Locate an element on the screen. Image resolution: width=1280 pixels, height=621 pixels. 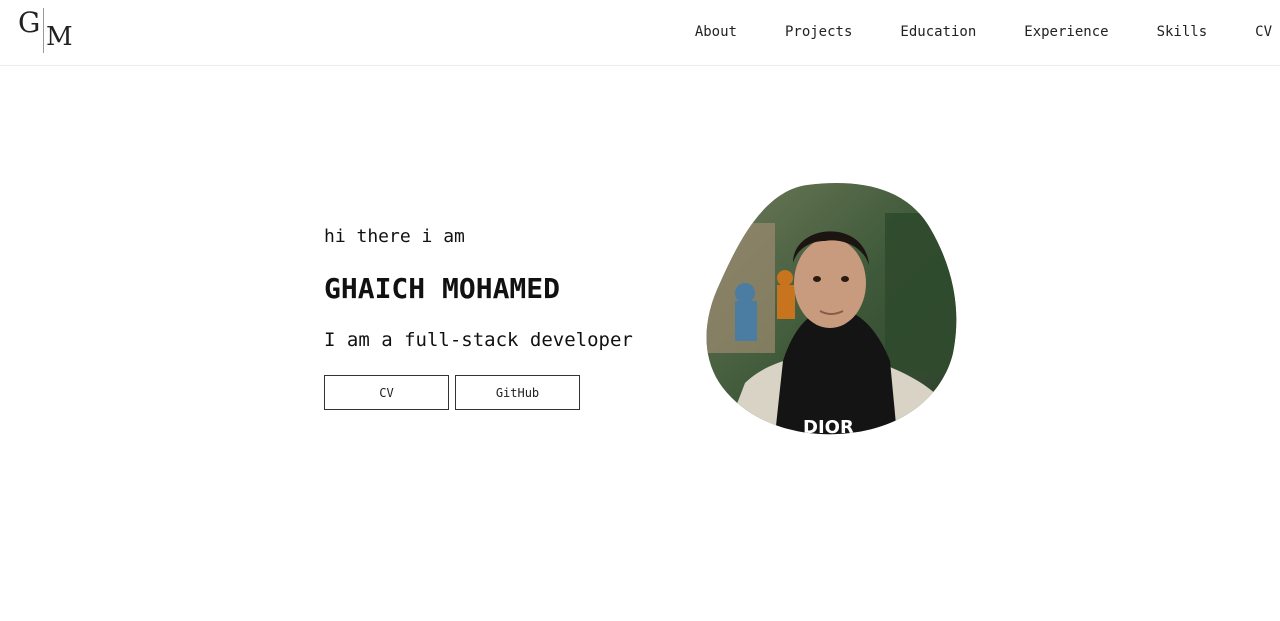
github-button: GitHub is located at coordinates (517, 392).